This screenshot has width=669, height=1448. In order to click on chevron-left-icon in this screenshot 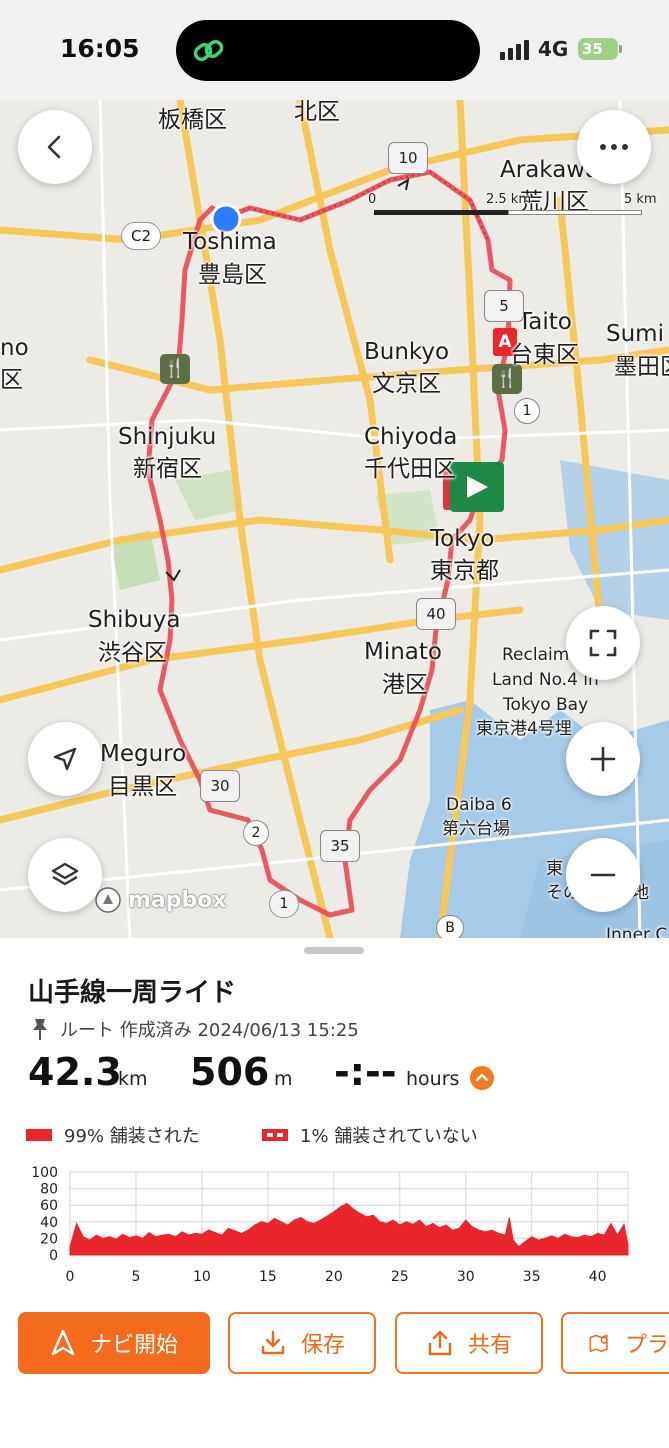, I will do `click(54, 147)`.